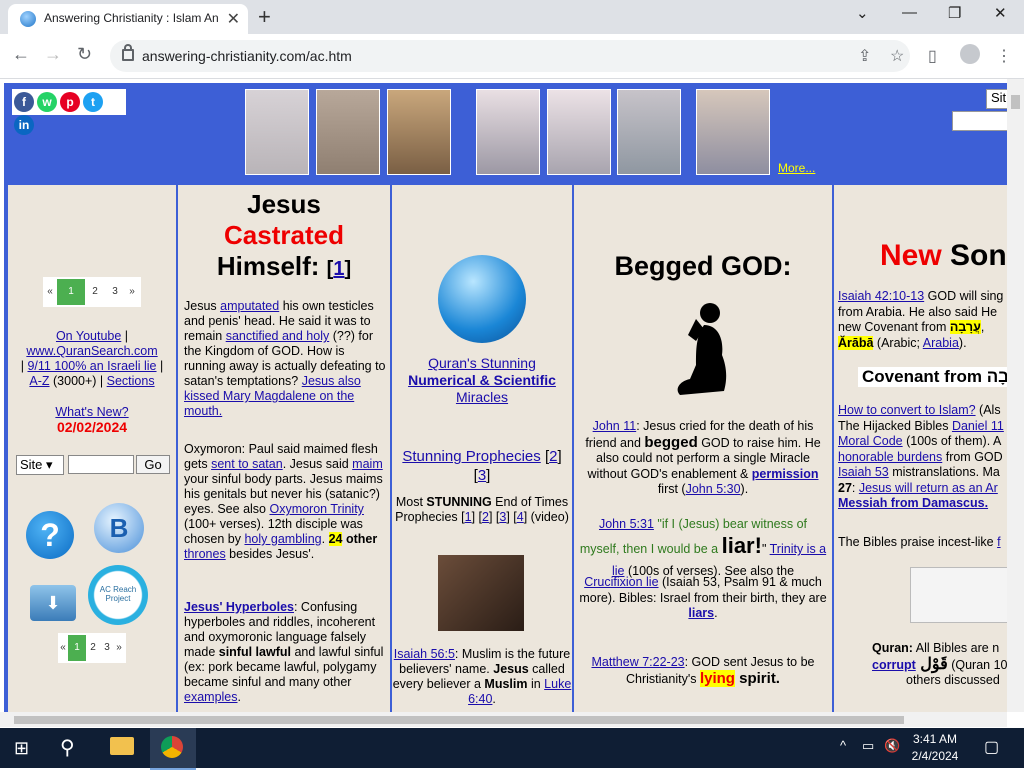 This screenshot has width=1024, height=770. What do you see at coordinates (954, 13) in the screenshot?
I see `restore-icon: ❐` at bounding box center [954, 13].